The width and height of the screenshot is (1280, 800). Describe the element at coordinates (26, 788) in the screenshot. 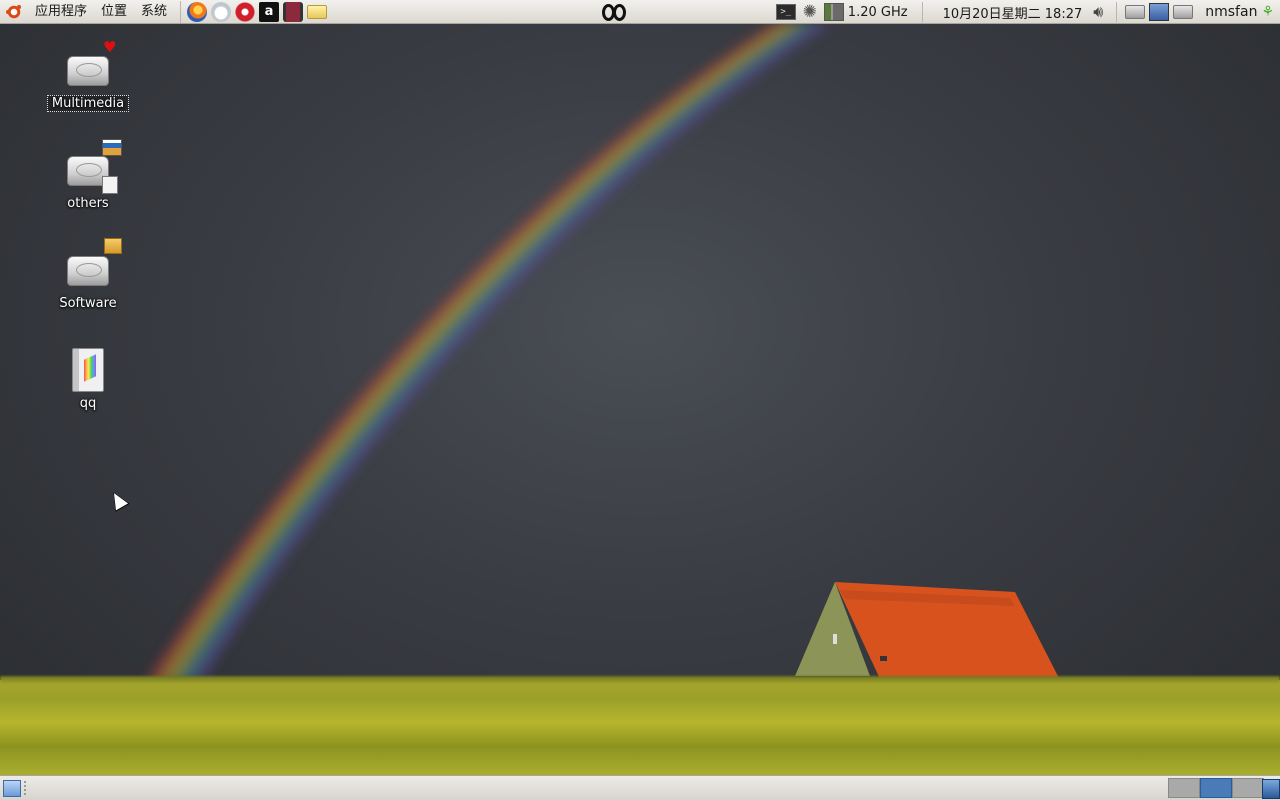

I see `panel-grip` at that location.